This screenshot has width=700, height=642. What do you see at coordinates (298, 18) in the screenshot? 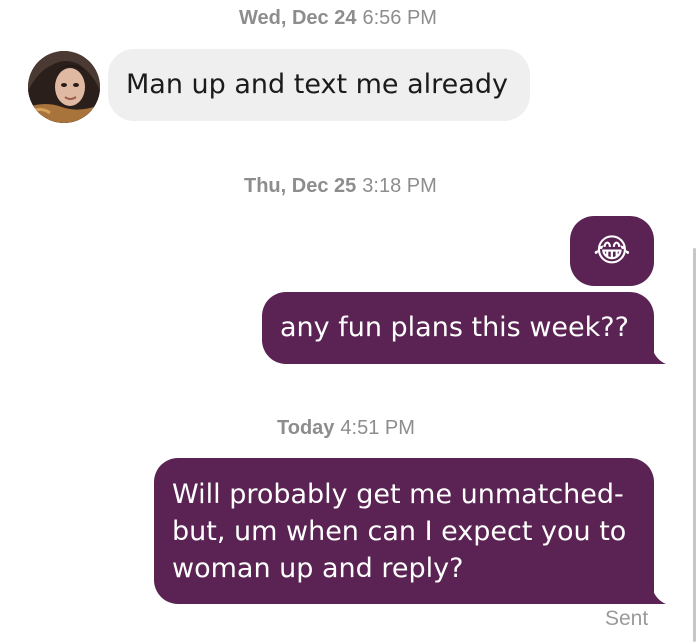
I see `timestamp-day: Wed, Dec 24` at bounding box center [298, 18].